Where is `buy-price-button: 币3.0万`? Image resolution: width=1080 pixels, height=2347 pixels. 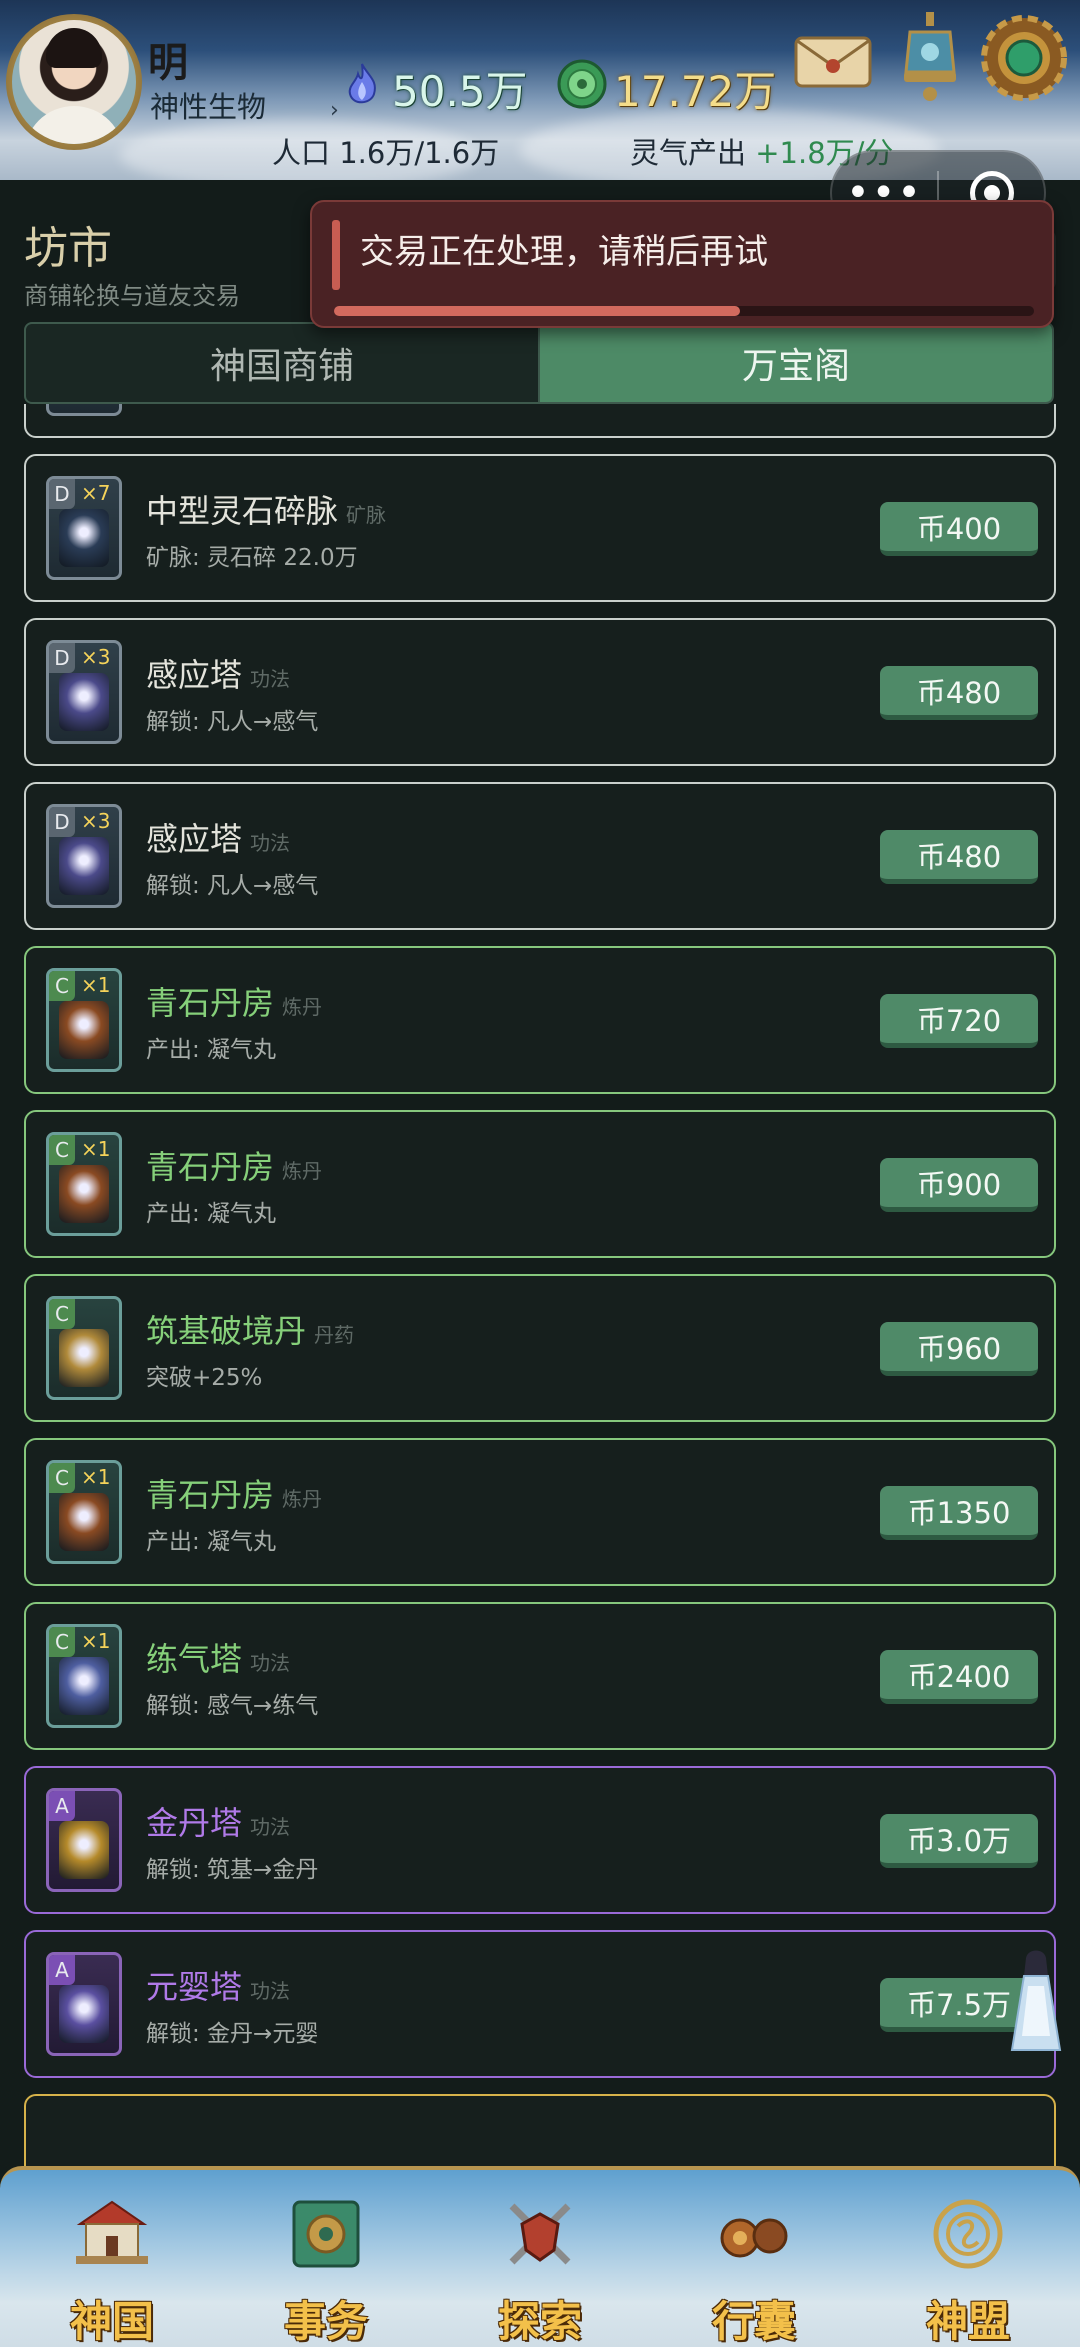 buy-price-button: 币3.0万 is located at coordinates (959, 1841).